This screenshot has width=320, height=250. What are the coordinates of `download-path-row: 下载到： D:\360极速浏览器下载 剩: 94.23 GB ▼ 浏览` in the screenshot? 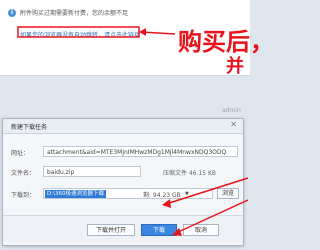 It's located at (123, 194).